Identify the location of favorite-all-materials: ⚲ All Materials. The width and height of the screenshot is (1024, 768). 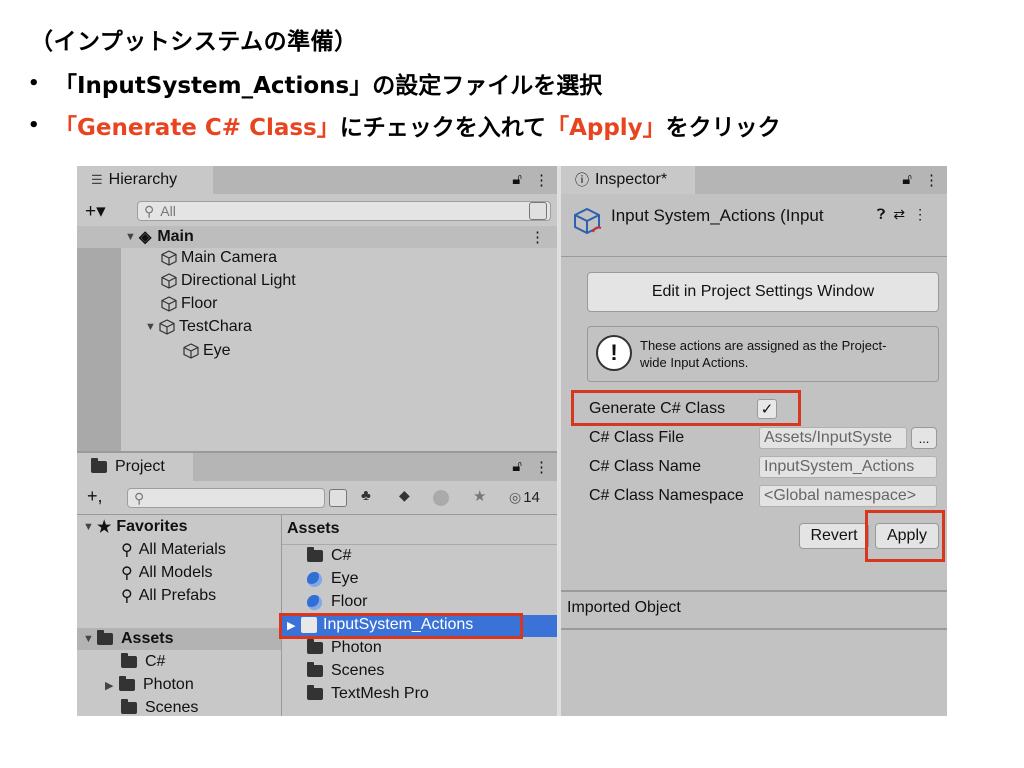
(173, 550).